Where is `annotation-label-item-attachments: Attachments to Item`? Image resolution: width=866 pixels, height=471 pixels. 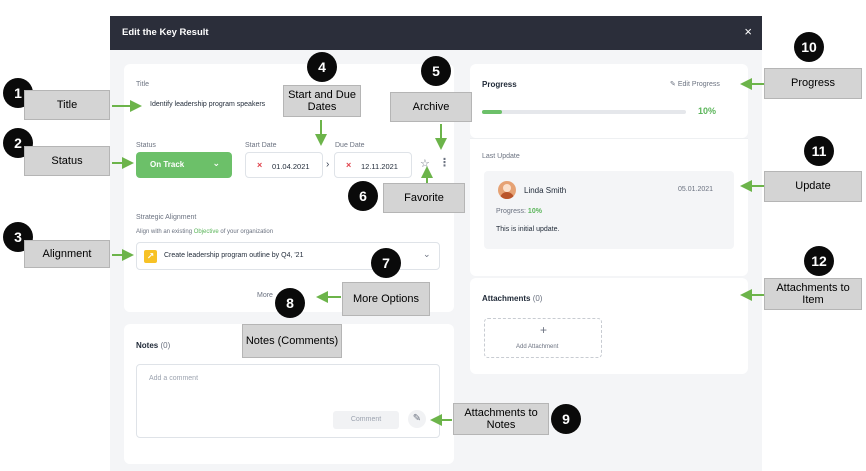
annotation-label-item-attachments: Attachments to Item is located at coordinates (813, 294).